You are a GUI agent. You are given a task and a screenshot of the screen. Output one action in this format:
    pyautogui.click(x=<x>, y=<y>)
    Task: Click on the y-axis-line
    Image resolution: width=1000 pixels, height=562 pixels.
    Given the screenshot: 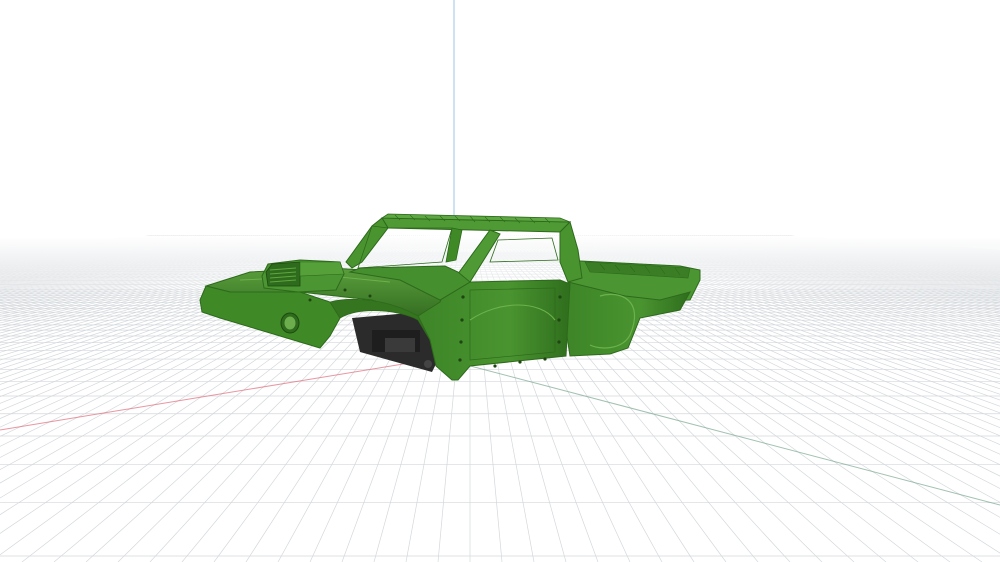 What is the action you would take?
    pyautogui.click(x=719, y=431)
    